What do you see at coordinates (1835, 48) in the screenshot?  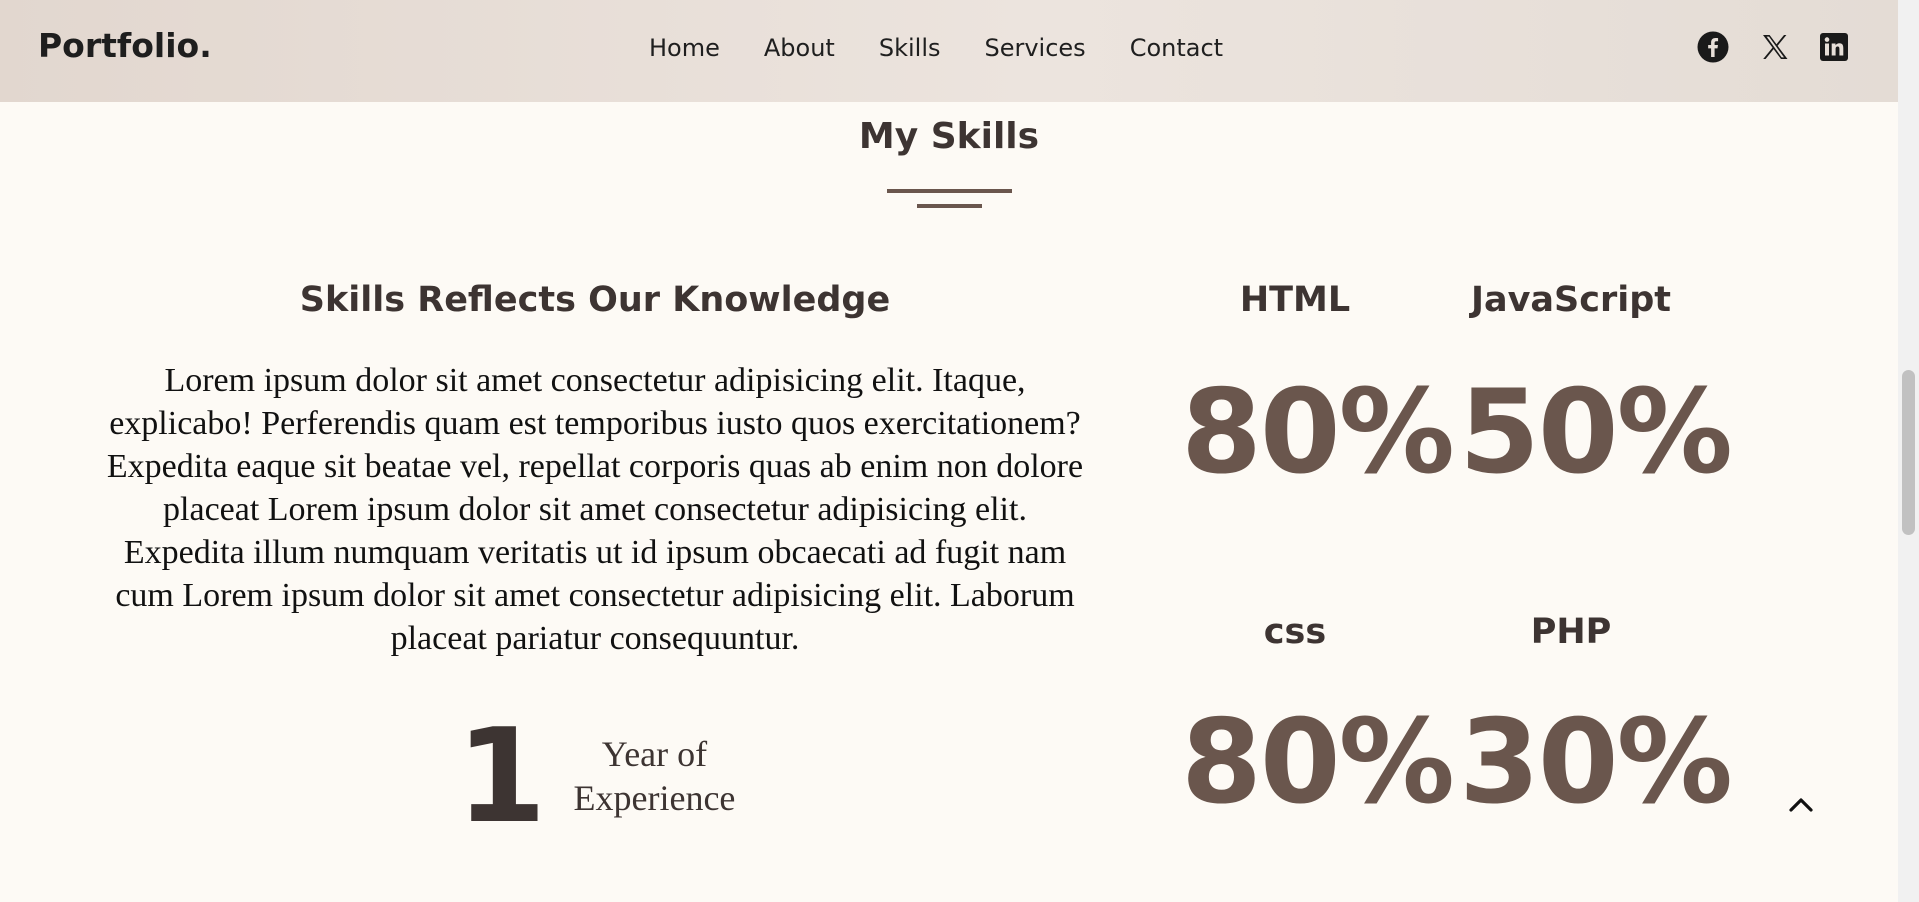 I see `linkedin-icon` at bounding box center [1835, 48].